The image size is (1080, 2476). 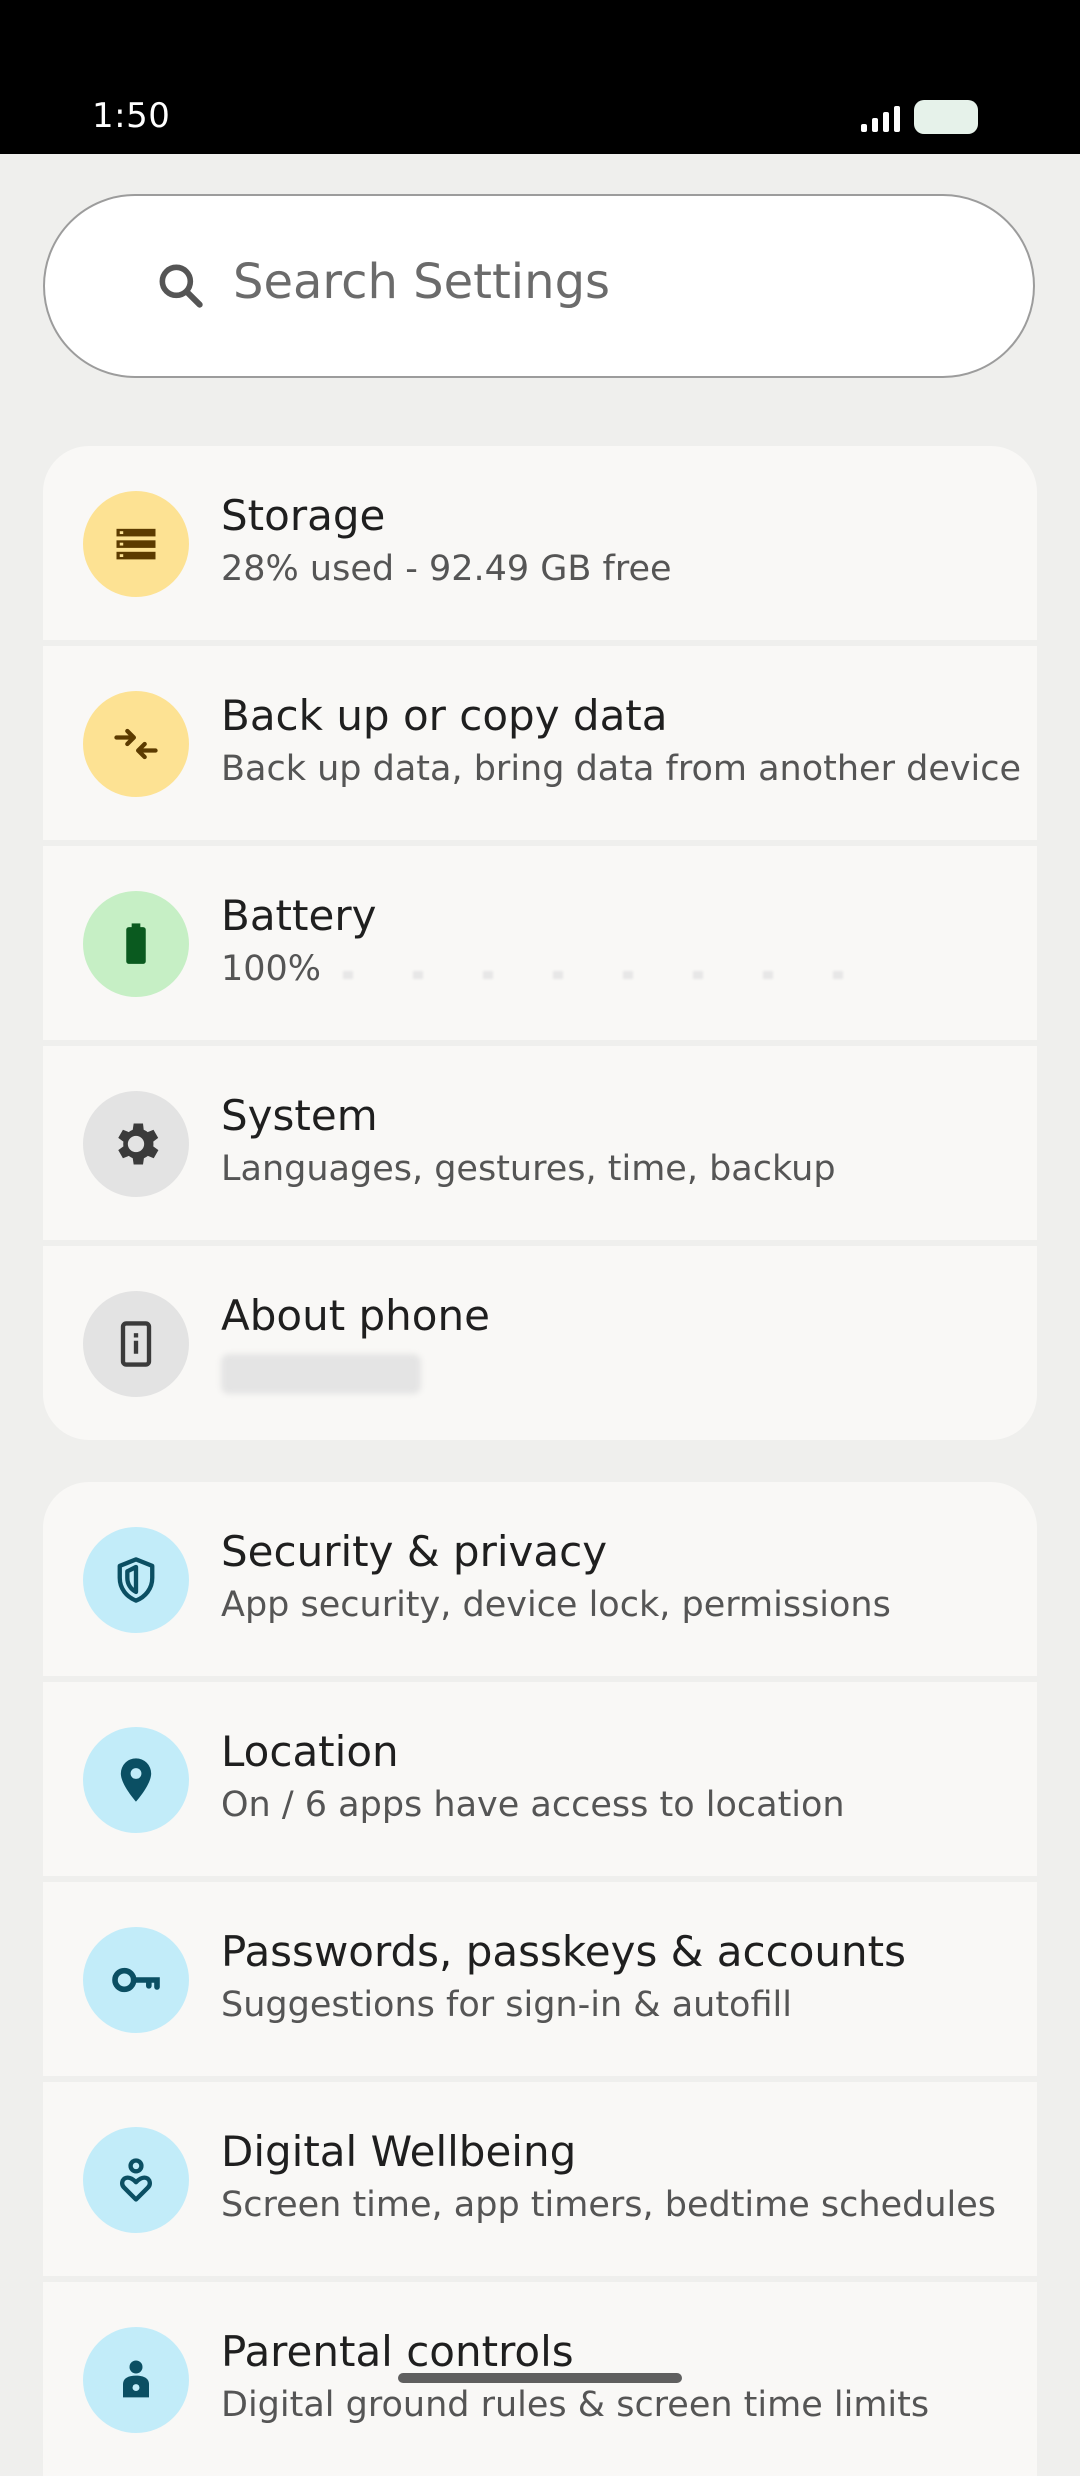 I want to click on item-title: Security & privacy, so click(x=414, y=1551).